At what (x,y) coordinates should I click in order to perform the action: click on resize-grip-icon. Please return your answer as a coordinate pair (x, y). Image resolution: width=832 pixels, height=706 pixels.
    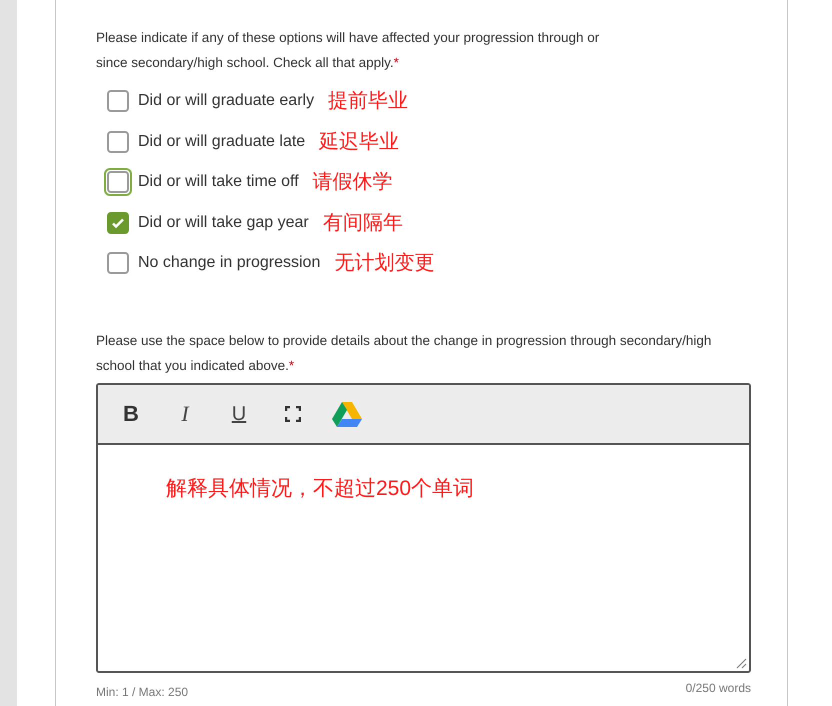
    Looking at the image, I should click on (741, 662).